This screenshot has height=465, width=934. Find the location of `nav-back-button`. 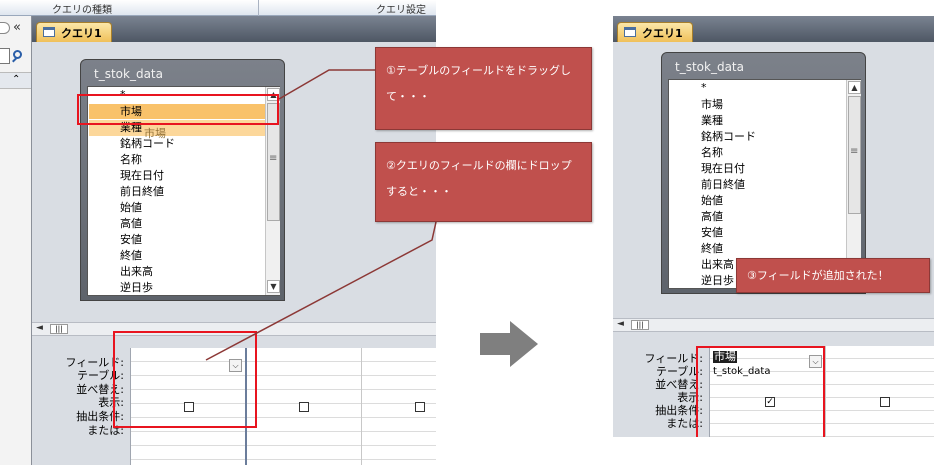

nav-back-button is located at coordinates (5, 28).